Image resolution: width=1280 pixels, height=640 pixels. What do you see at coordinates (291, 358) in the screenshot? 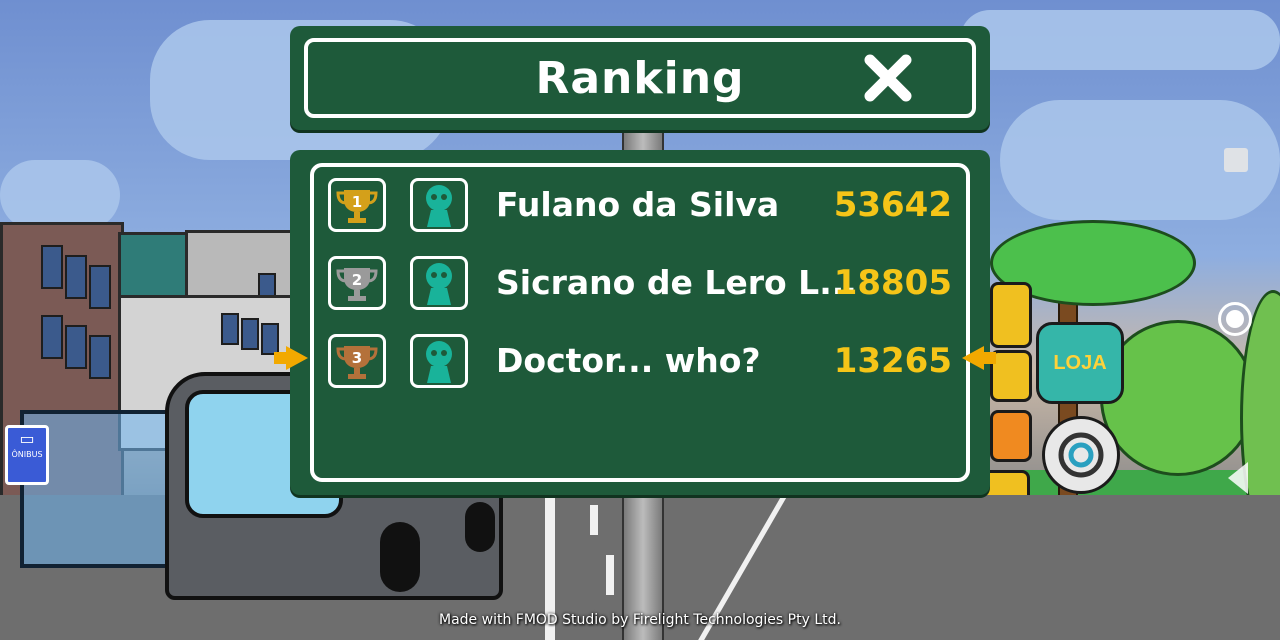
I see `current-player-marker-left-icon` at bounding box center [291, 358].